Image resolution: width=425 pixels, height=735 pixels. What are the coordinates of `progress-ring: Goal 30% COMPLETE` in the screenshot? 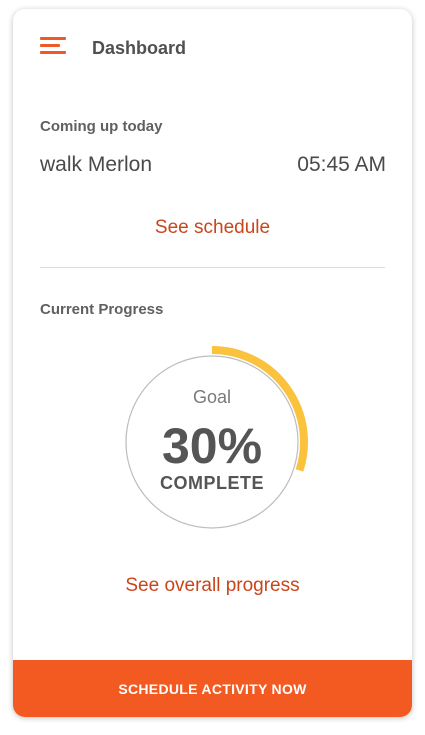 It's located at (212, 442).